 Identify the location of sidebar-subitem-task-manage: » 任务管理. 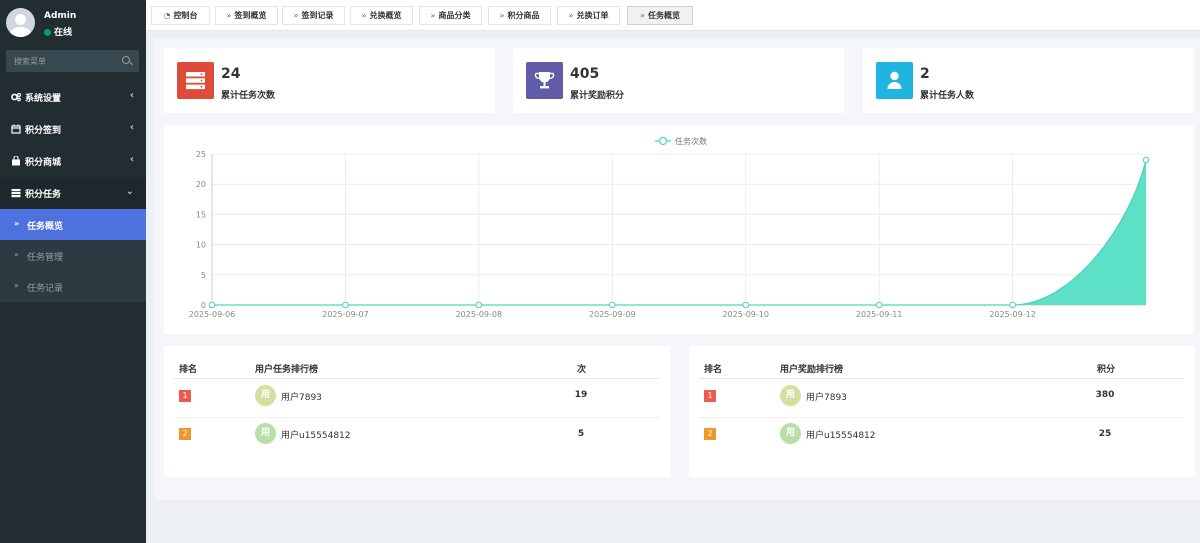
(73, 255).